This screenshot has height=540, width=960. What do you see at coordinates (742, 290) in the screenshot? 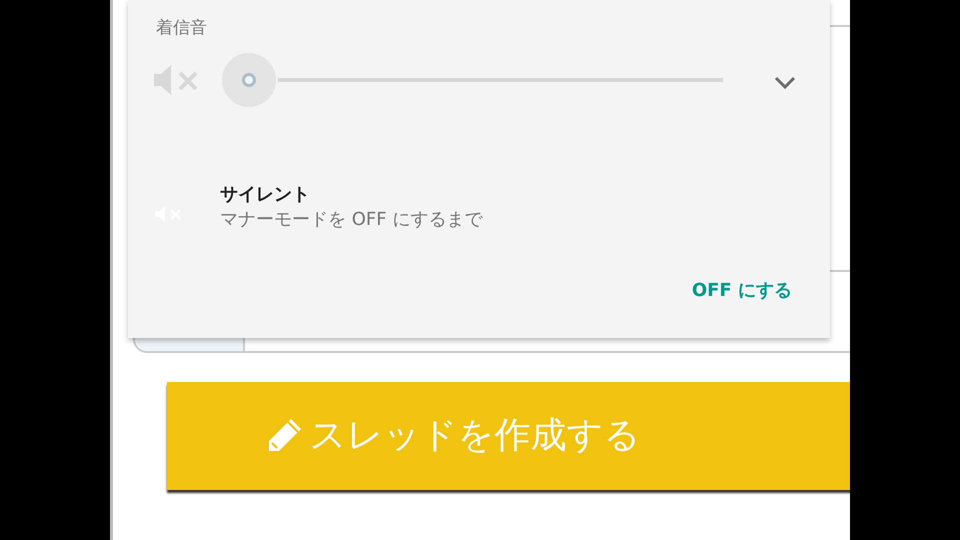
I see `turn-off-button: OFF にする` at bounding box center [742, 290].